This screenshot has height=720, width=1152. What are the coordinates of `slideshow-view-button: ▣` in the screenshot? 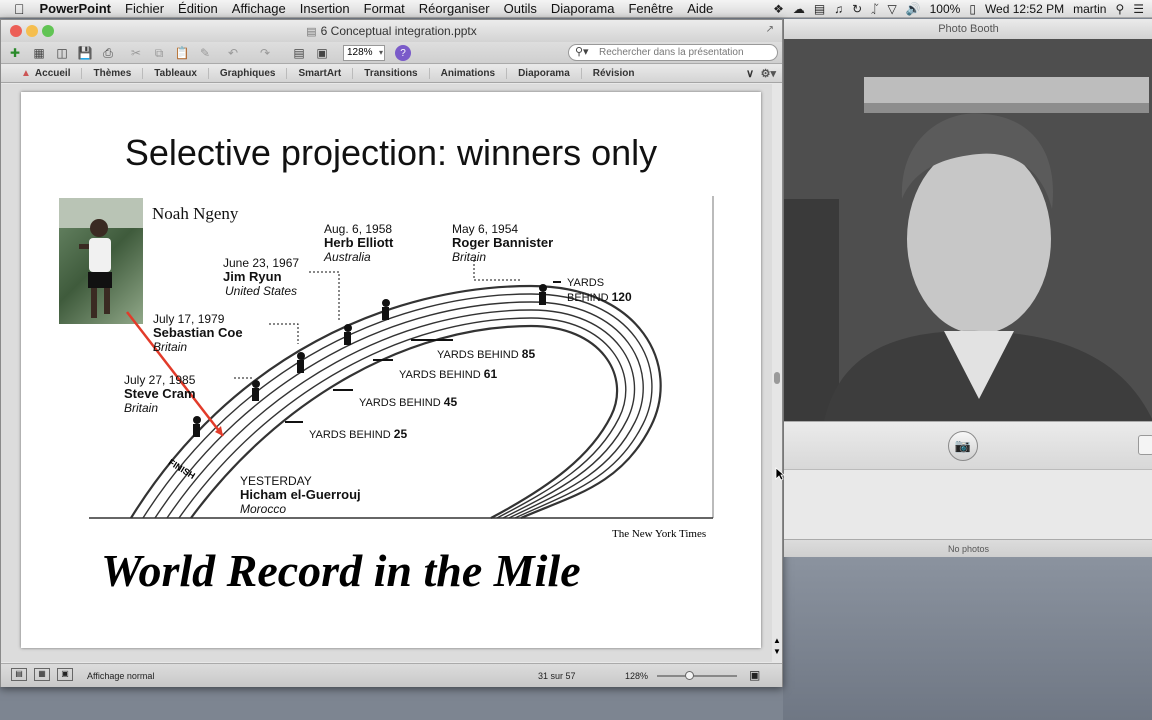 It's located at (65, 674).